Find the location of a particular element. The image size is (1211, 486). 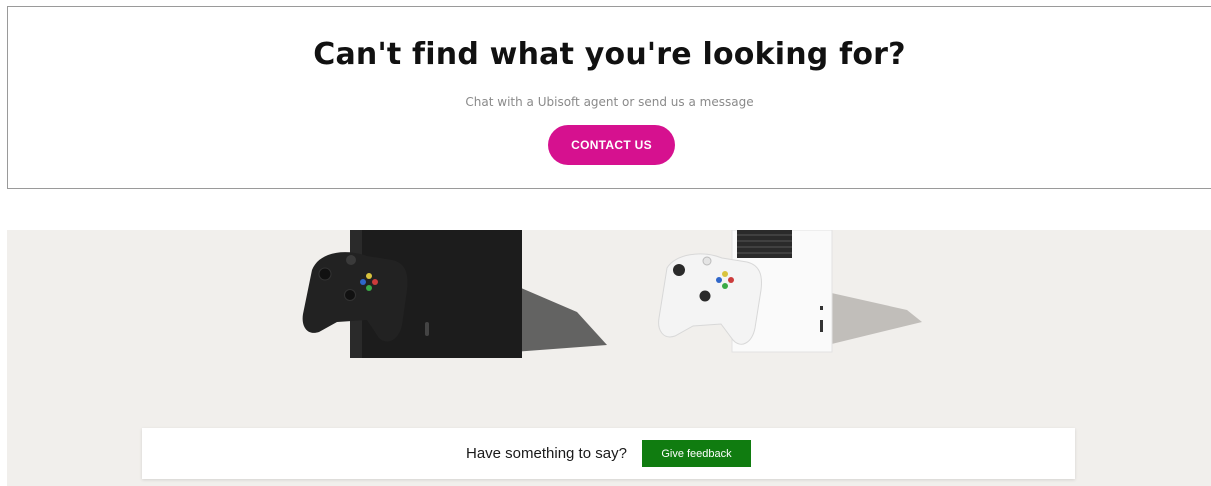

white-controller is located at coordinates (710, 299).